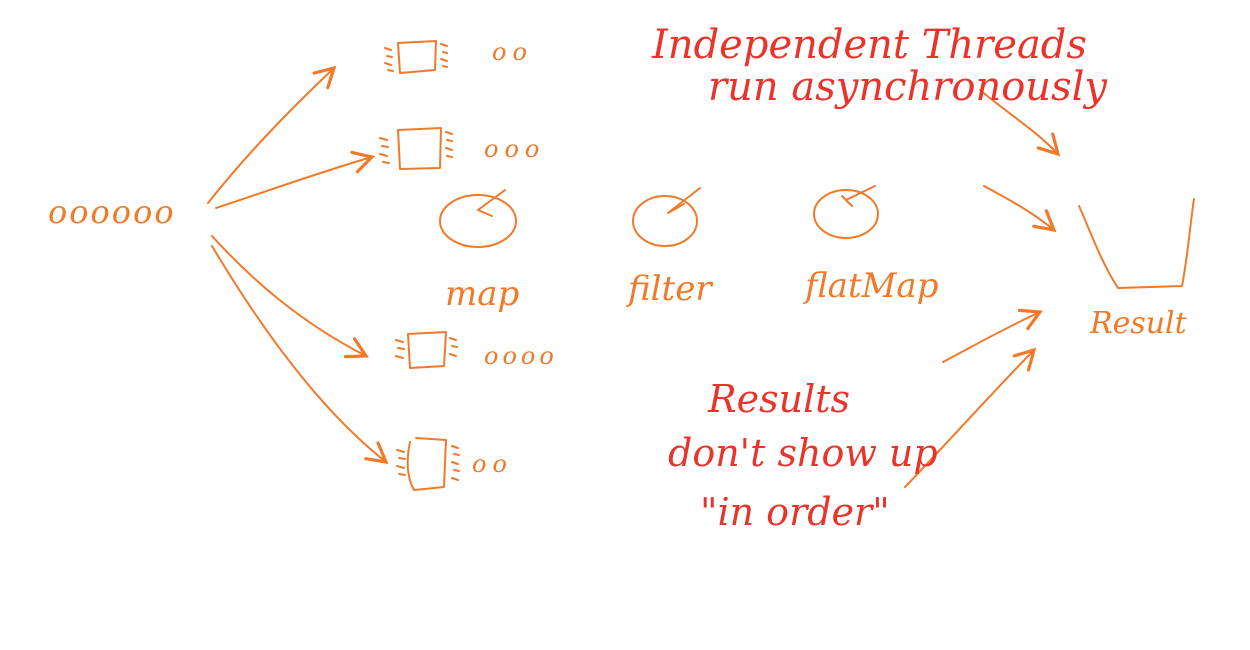  I want to click on fan-out-arrows, so click(298, 265).